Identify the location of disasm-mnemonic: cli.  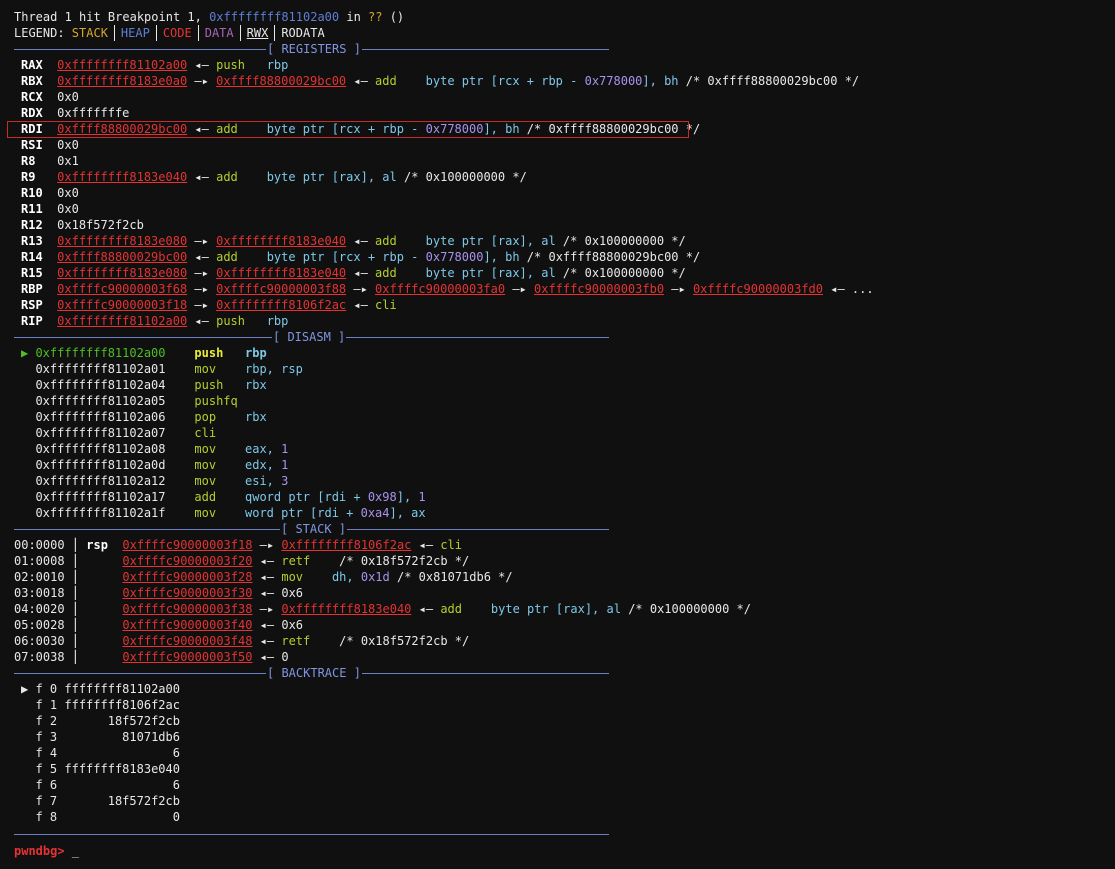
(205, 433).